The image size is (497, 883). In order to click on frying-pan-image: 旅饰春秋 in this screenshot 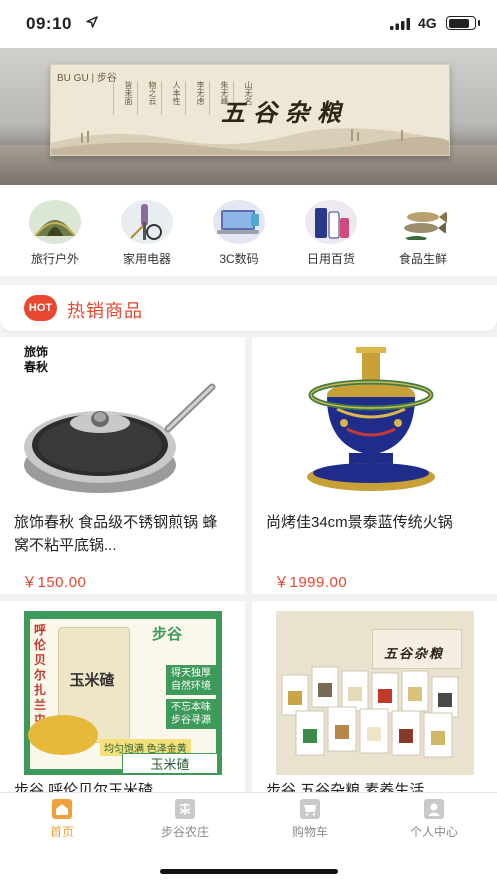, I will do `click(122, 422)`.